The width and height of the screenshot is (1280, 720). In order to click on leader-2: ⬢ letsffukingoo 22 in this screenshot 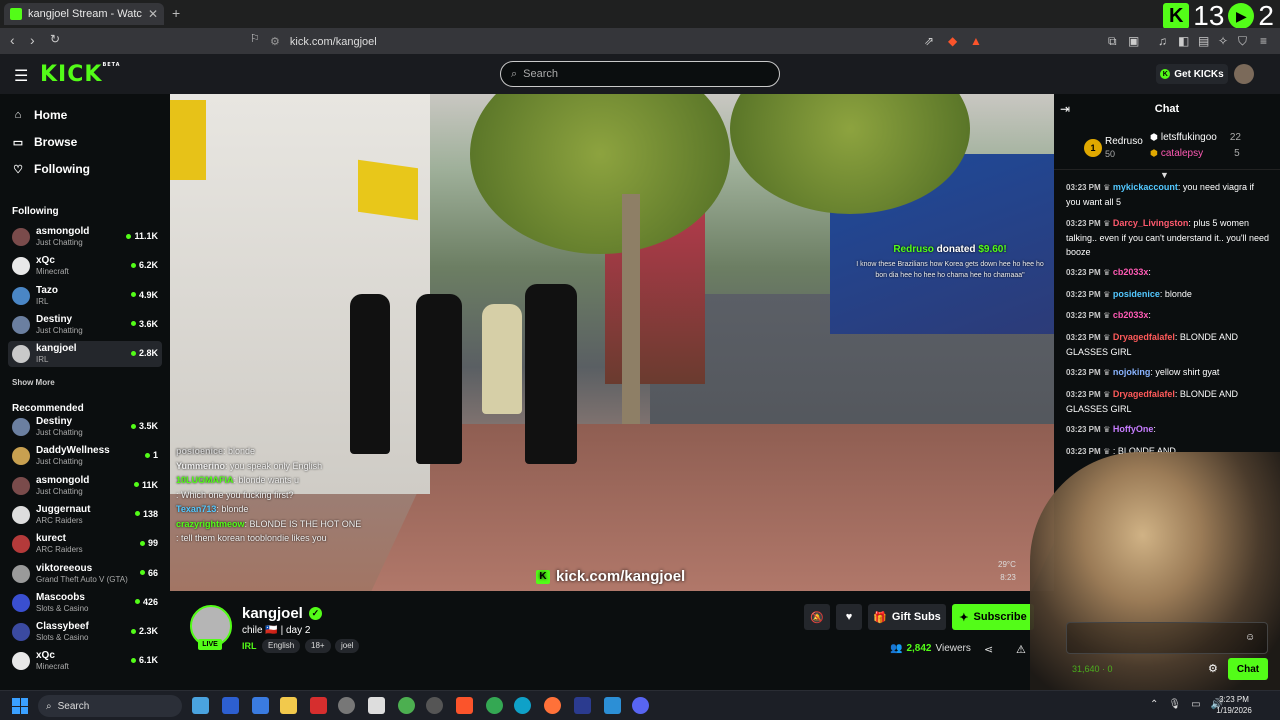, I will do `click(1195, 137)`.